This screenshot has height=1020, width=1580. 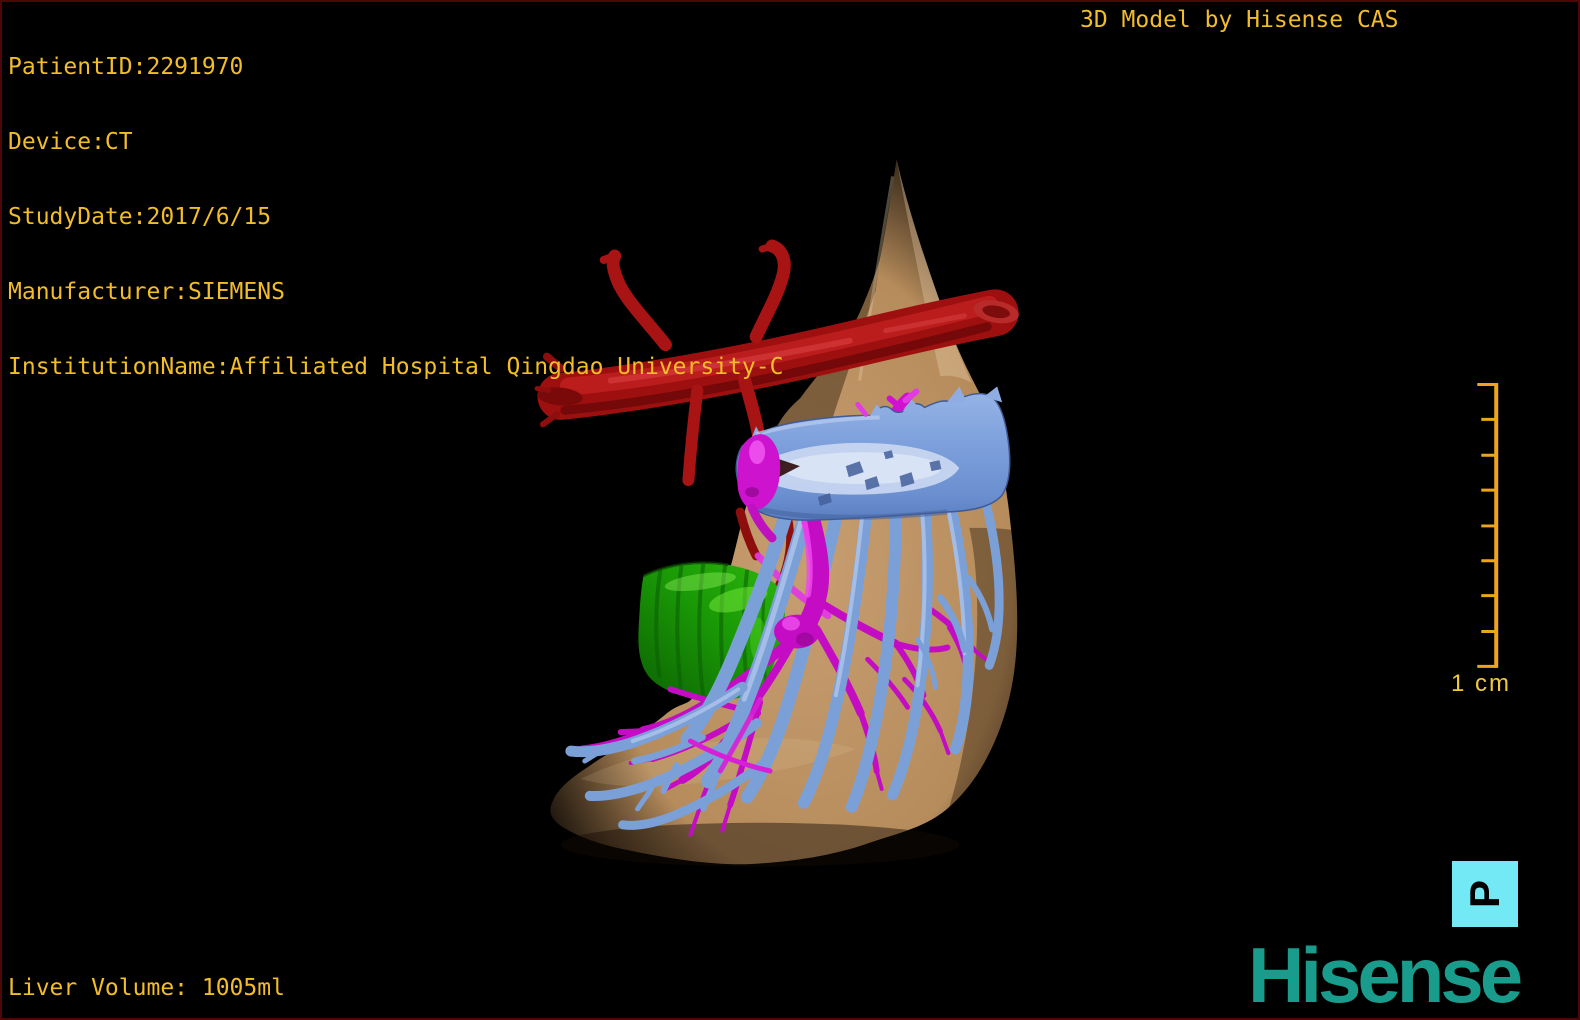 What do you see at coordinates (1239, 20) in the screenshot?
I see `watermark-title: 3D Model by Hisense CAS` at bounding box center [1239, 20].